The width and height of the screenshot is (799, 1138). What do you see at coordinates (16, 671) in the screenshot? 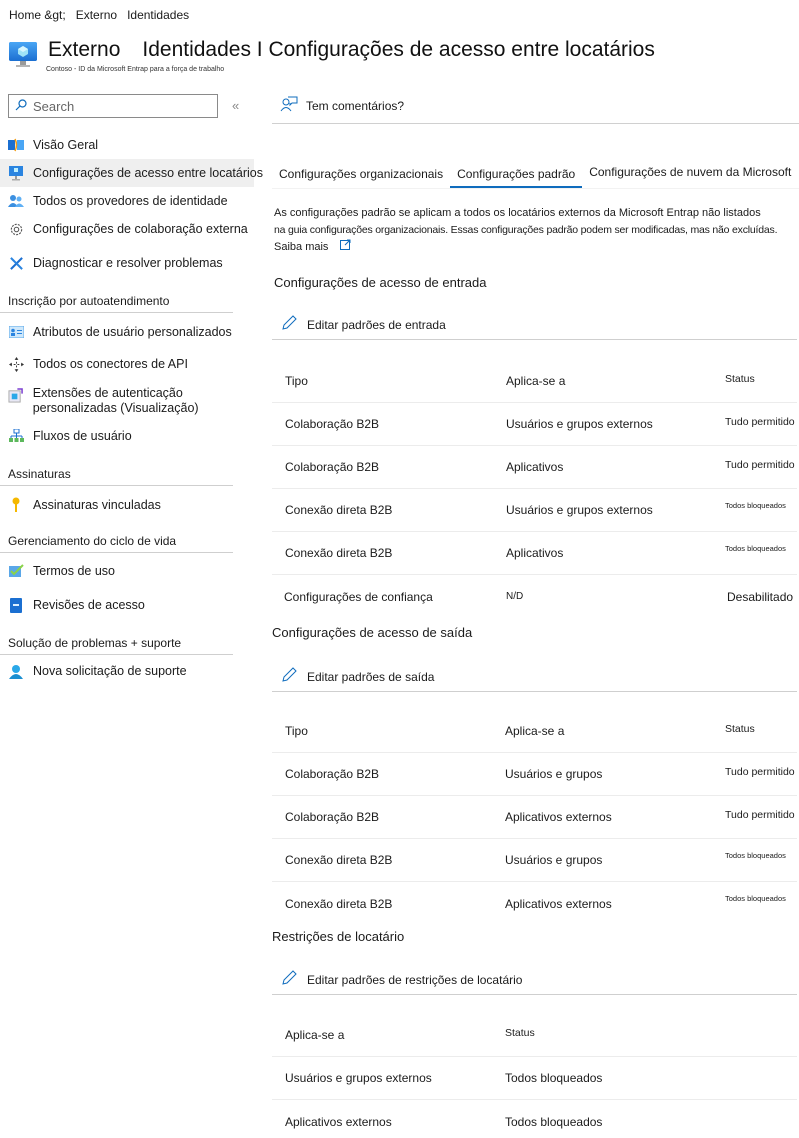
I see `support-person-icon` at bounding box center [16, 671].